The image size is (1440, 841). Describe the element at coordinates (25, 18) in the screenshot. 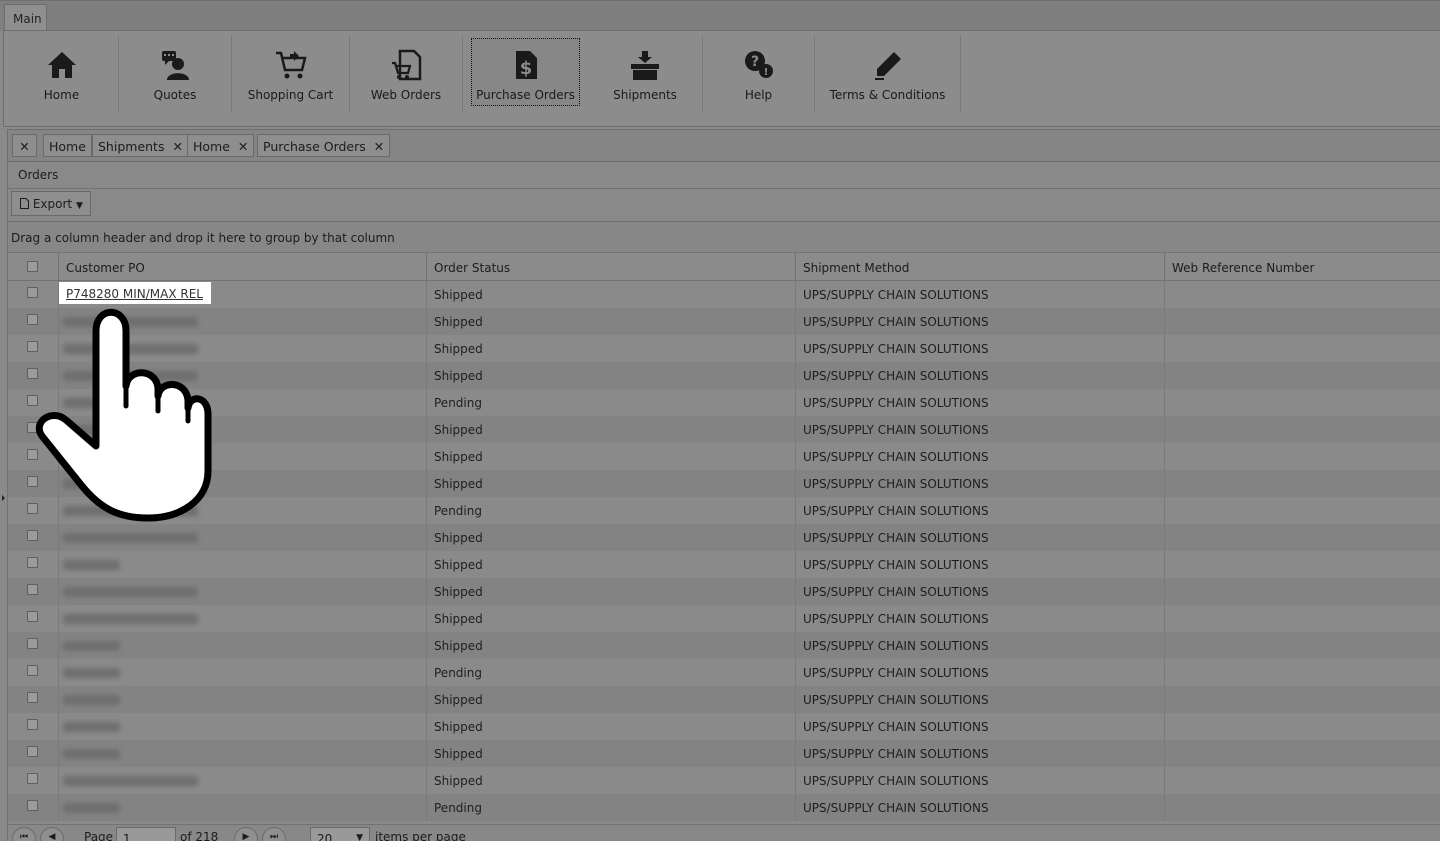

I see `ribbon-tab-main: Main` at that location.